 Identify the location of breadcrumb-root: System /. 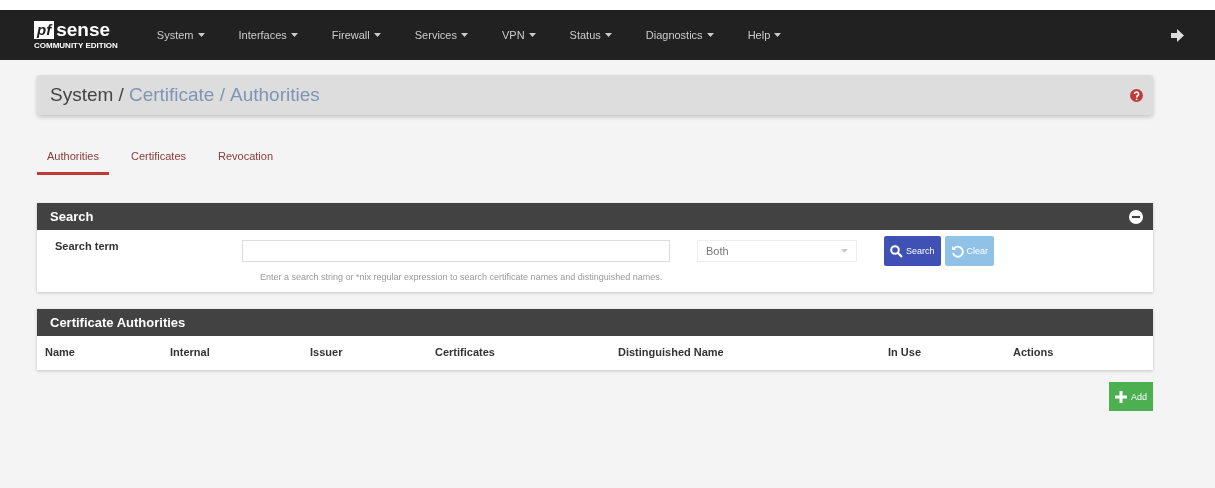
(87, 95).